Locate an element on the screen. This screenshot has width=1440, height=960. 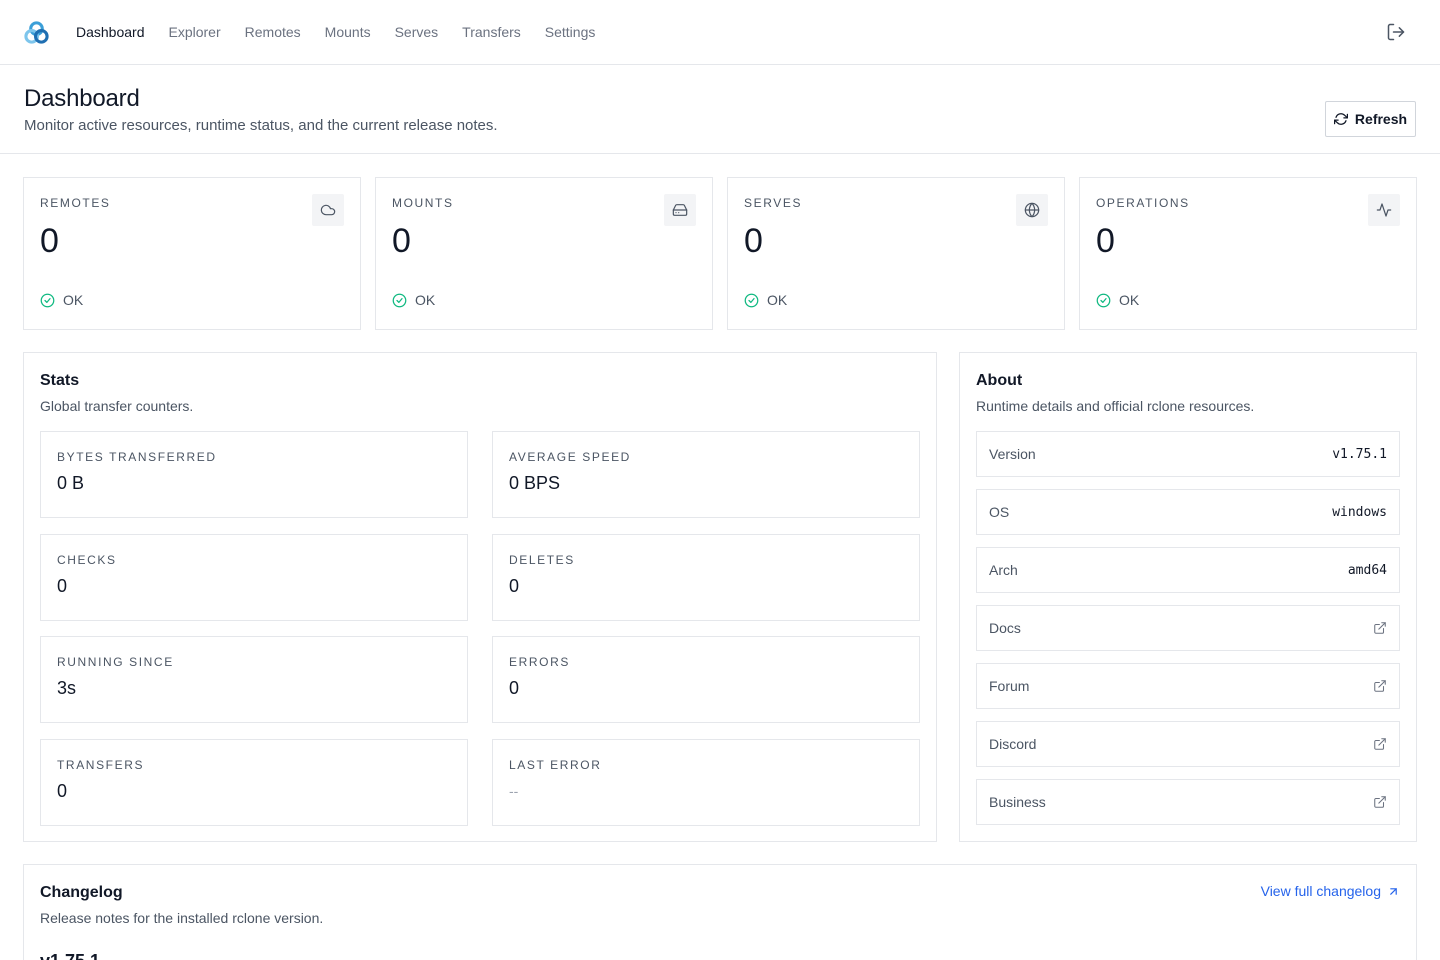
nav-item-remotes: Remotes is located at coordinates (273, 32).